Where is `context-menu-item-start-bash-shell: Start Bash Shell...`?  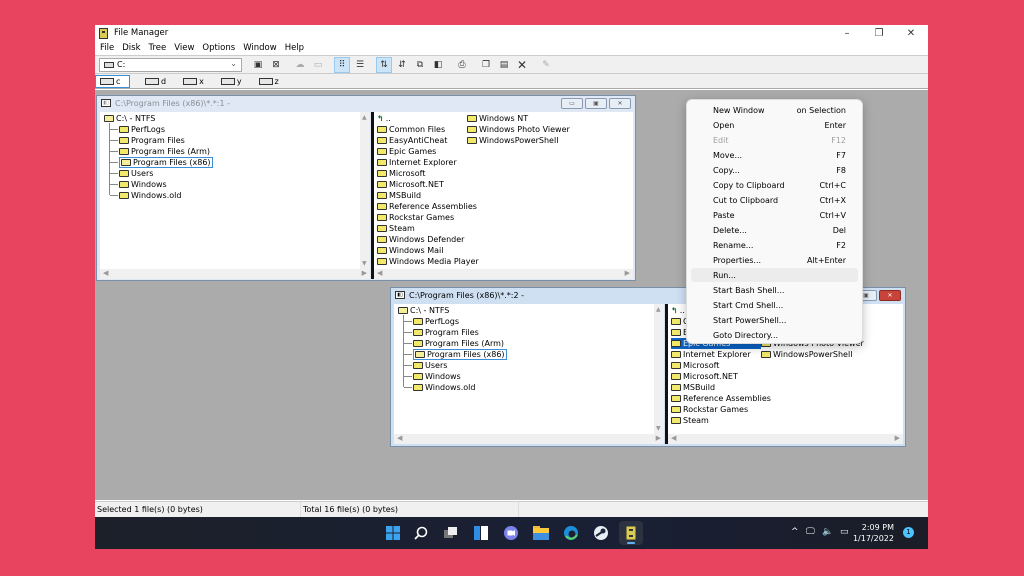 context-menu-item-start-bash-shell: Start Bash Shell... is located at coordinates (774, 290).